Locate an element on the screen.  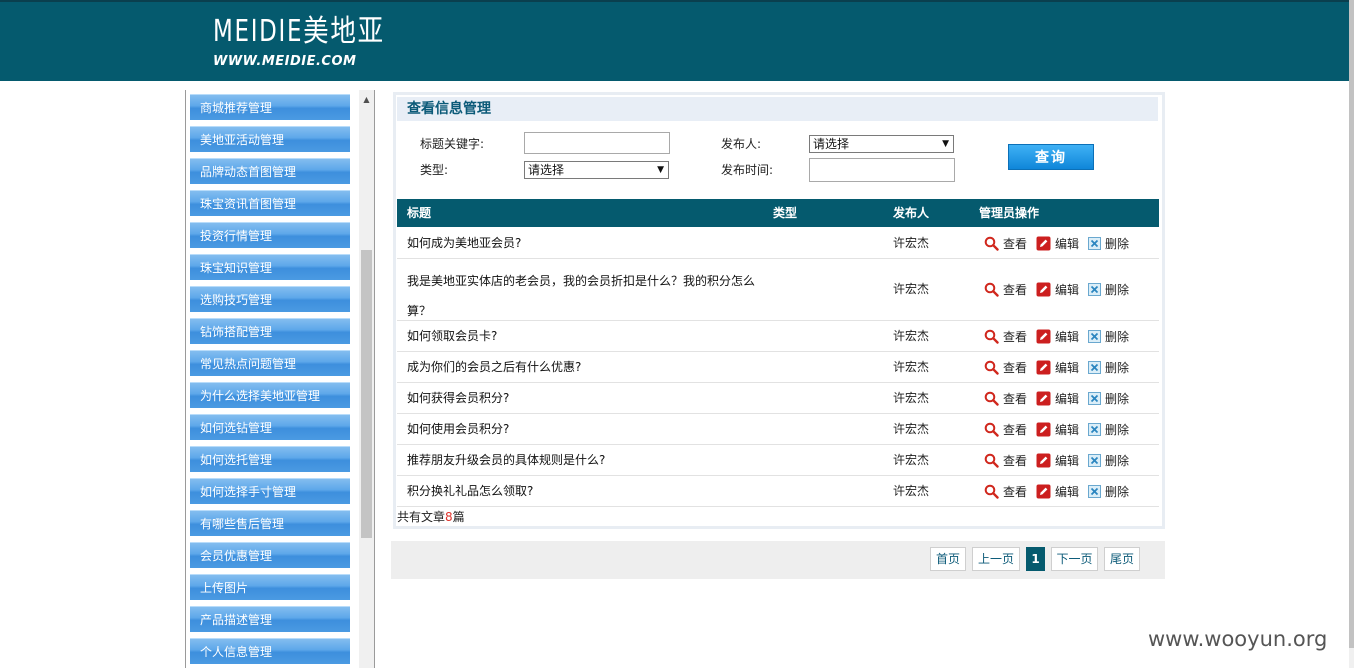
site-header: MEIDIE美地亚 WWW.MEIDIE.COM is located at coordinates (674, 40).